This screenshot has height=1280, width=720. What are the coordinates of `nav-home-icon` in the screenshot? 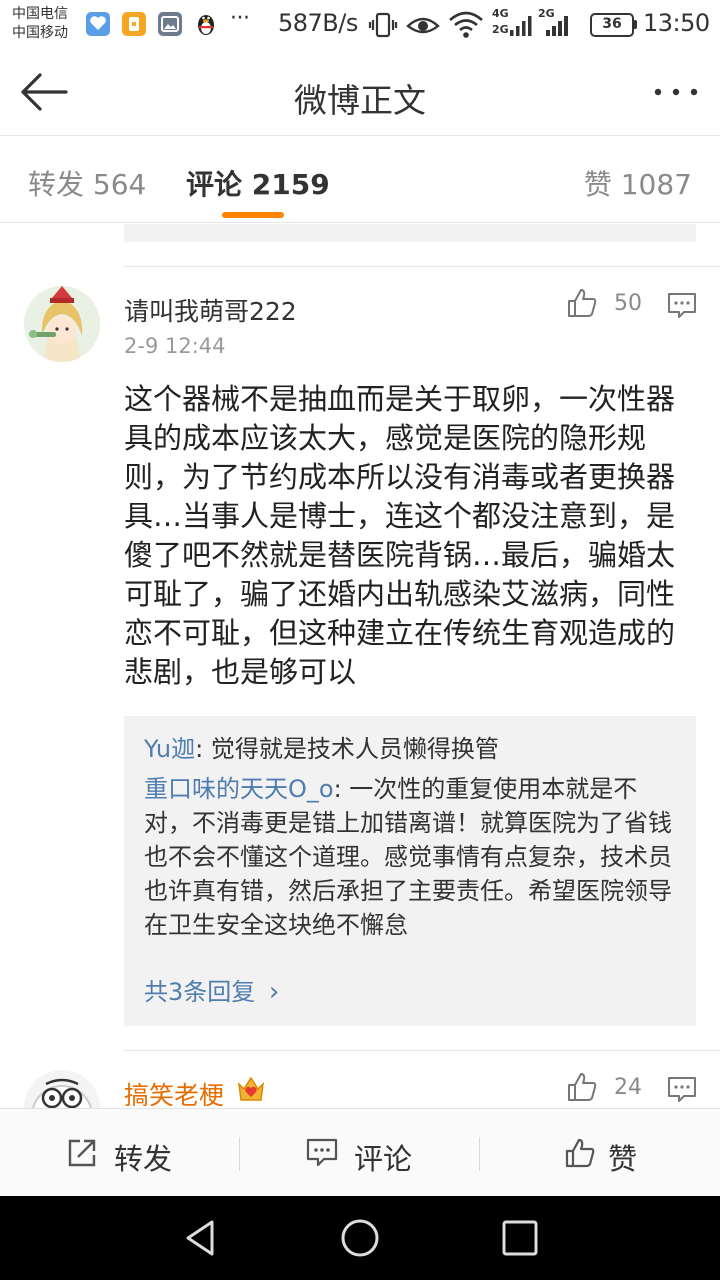 It's located at (360, 1238).